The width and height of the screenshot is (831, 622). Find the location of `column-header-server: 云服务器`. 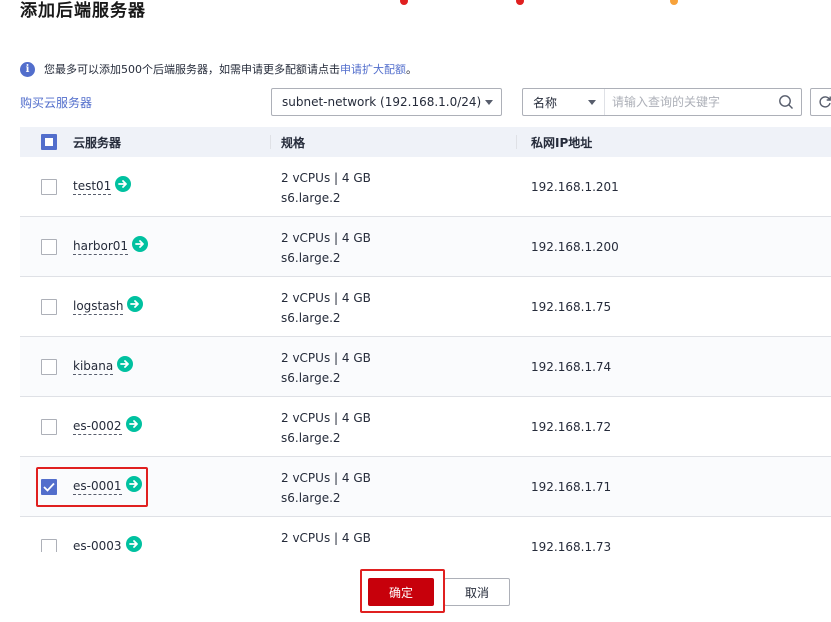

column-header-server: 云服务器 is located at coordinates (97, 142).